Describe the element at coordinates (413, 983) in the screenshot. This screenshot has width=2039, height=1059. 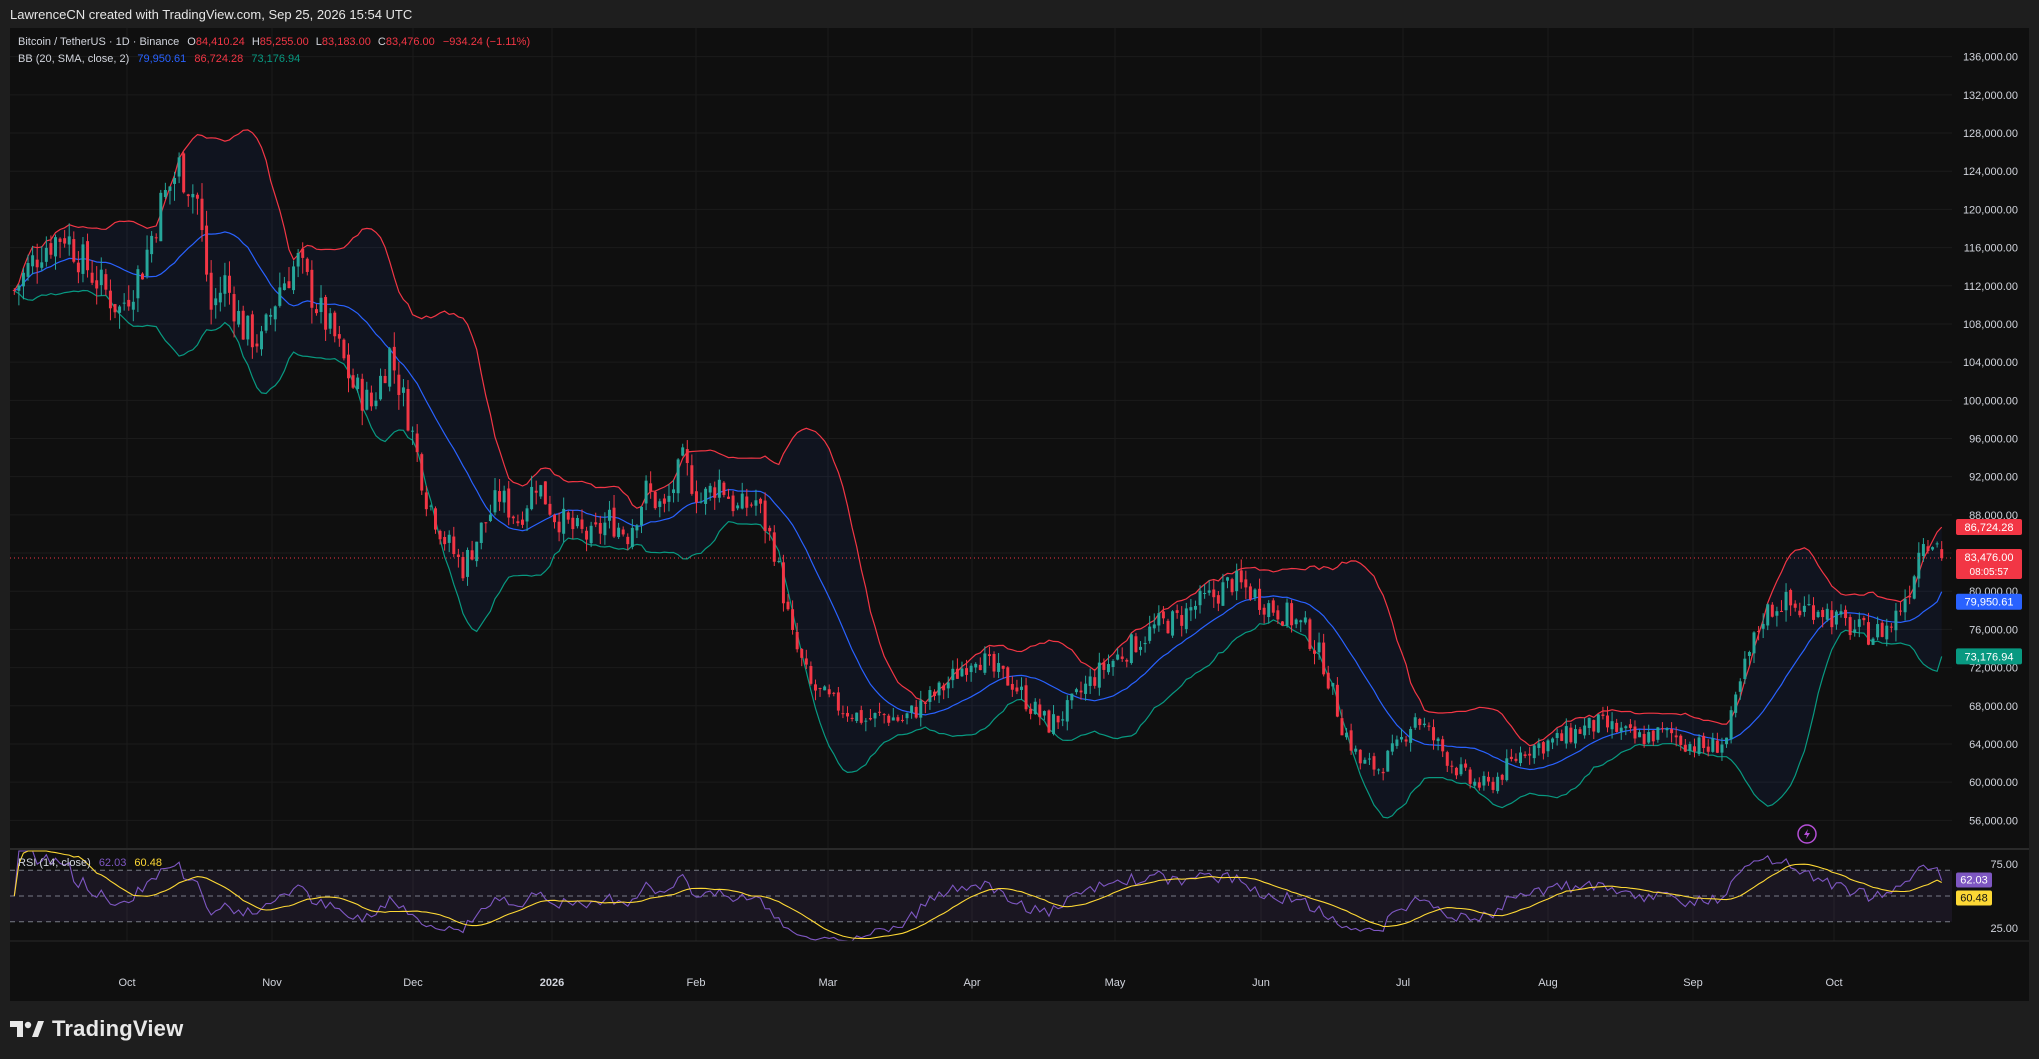
I see `x-tick-label: Dec` at that location.